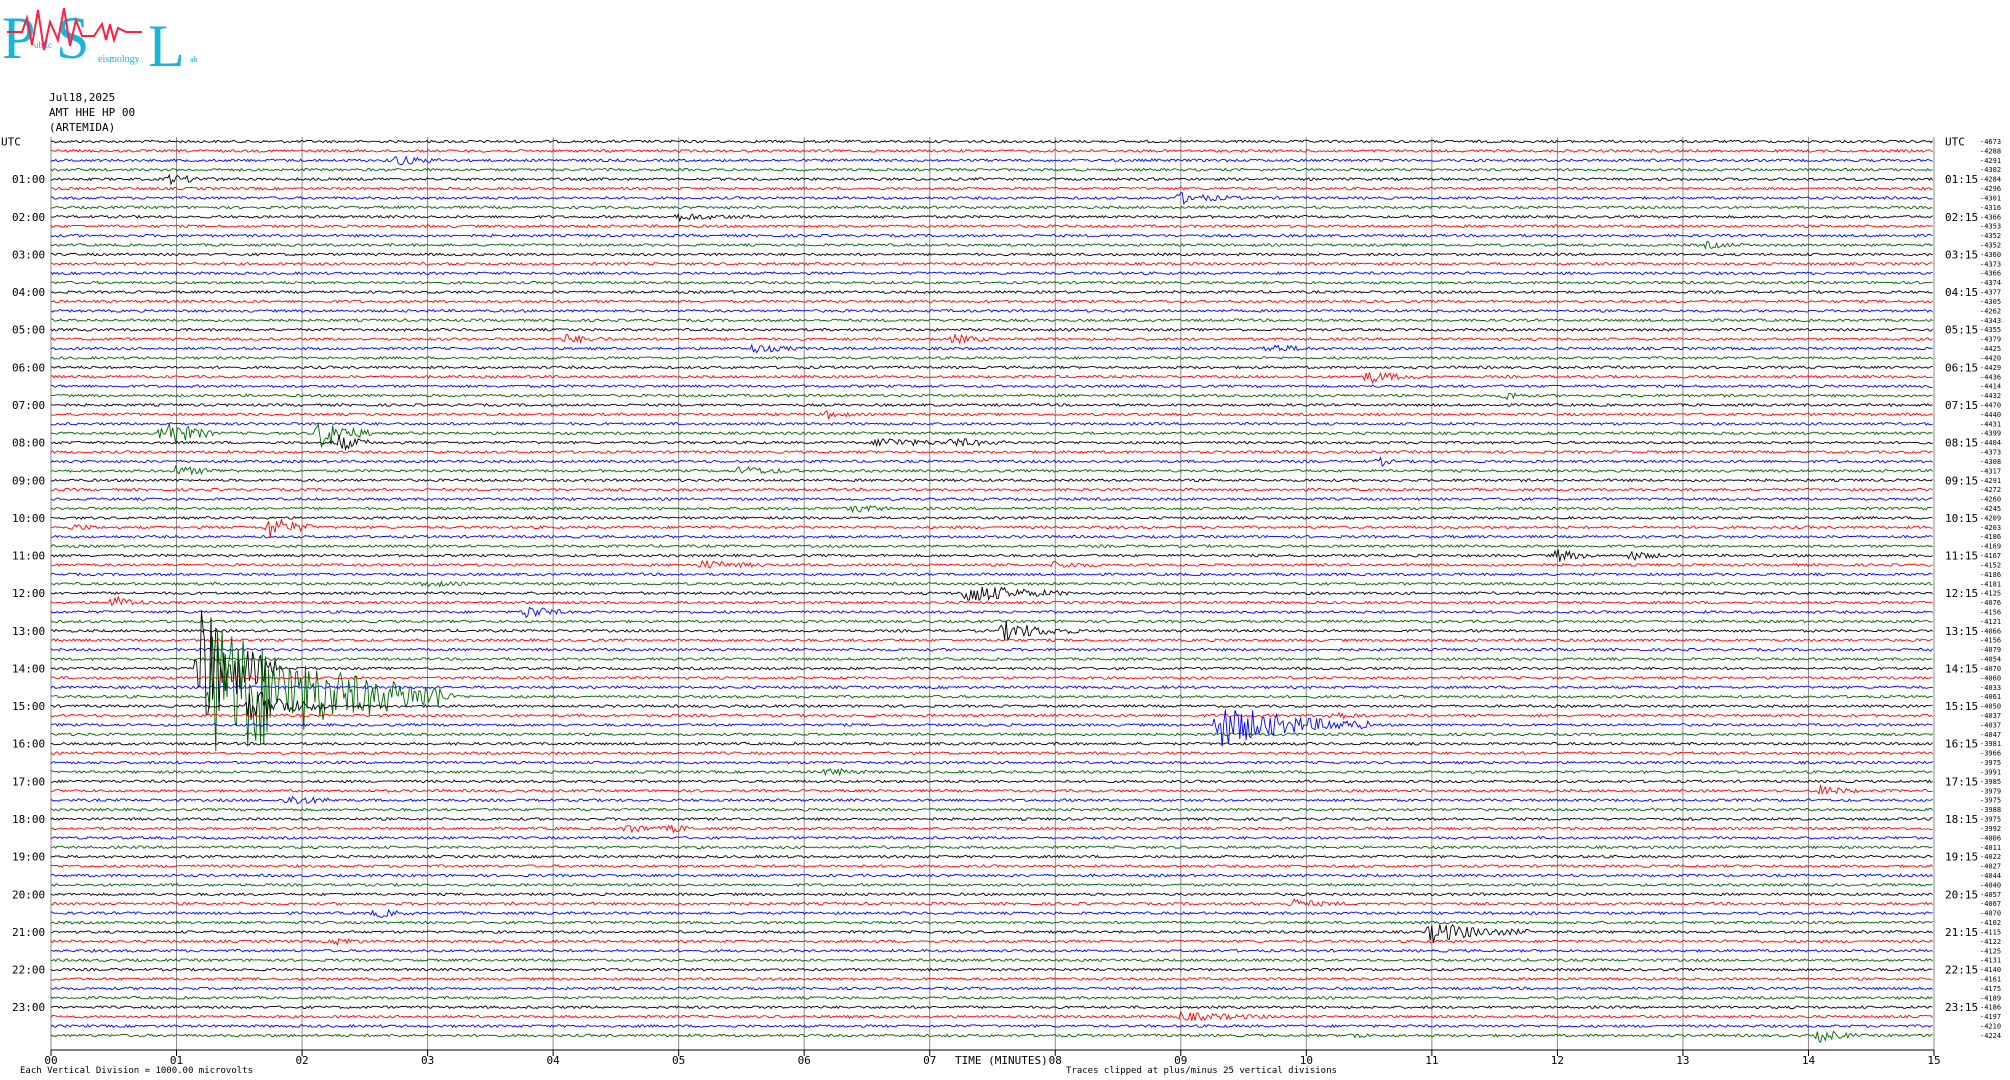 The image size is (2010, 1080). What do you see at coordinates (1990, 838) in the screenshot?
I see `trace-offset-value: -4006` at bounding box center [1990, 838].